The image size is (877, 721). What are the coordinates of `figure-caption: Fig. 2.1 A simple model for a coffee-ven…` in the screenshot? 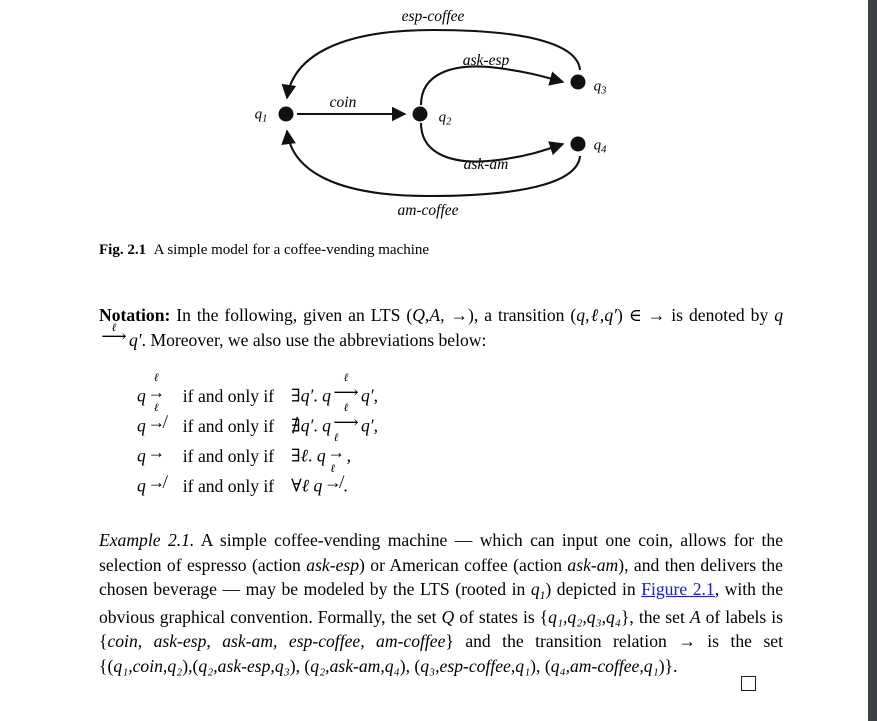 It's located at (439, 250).